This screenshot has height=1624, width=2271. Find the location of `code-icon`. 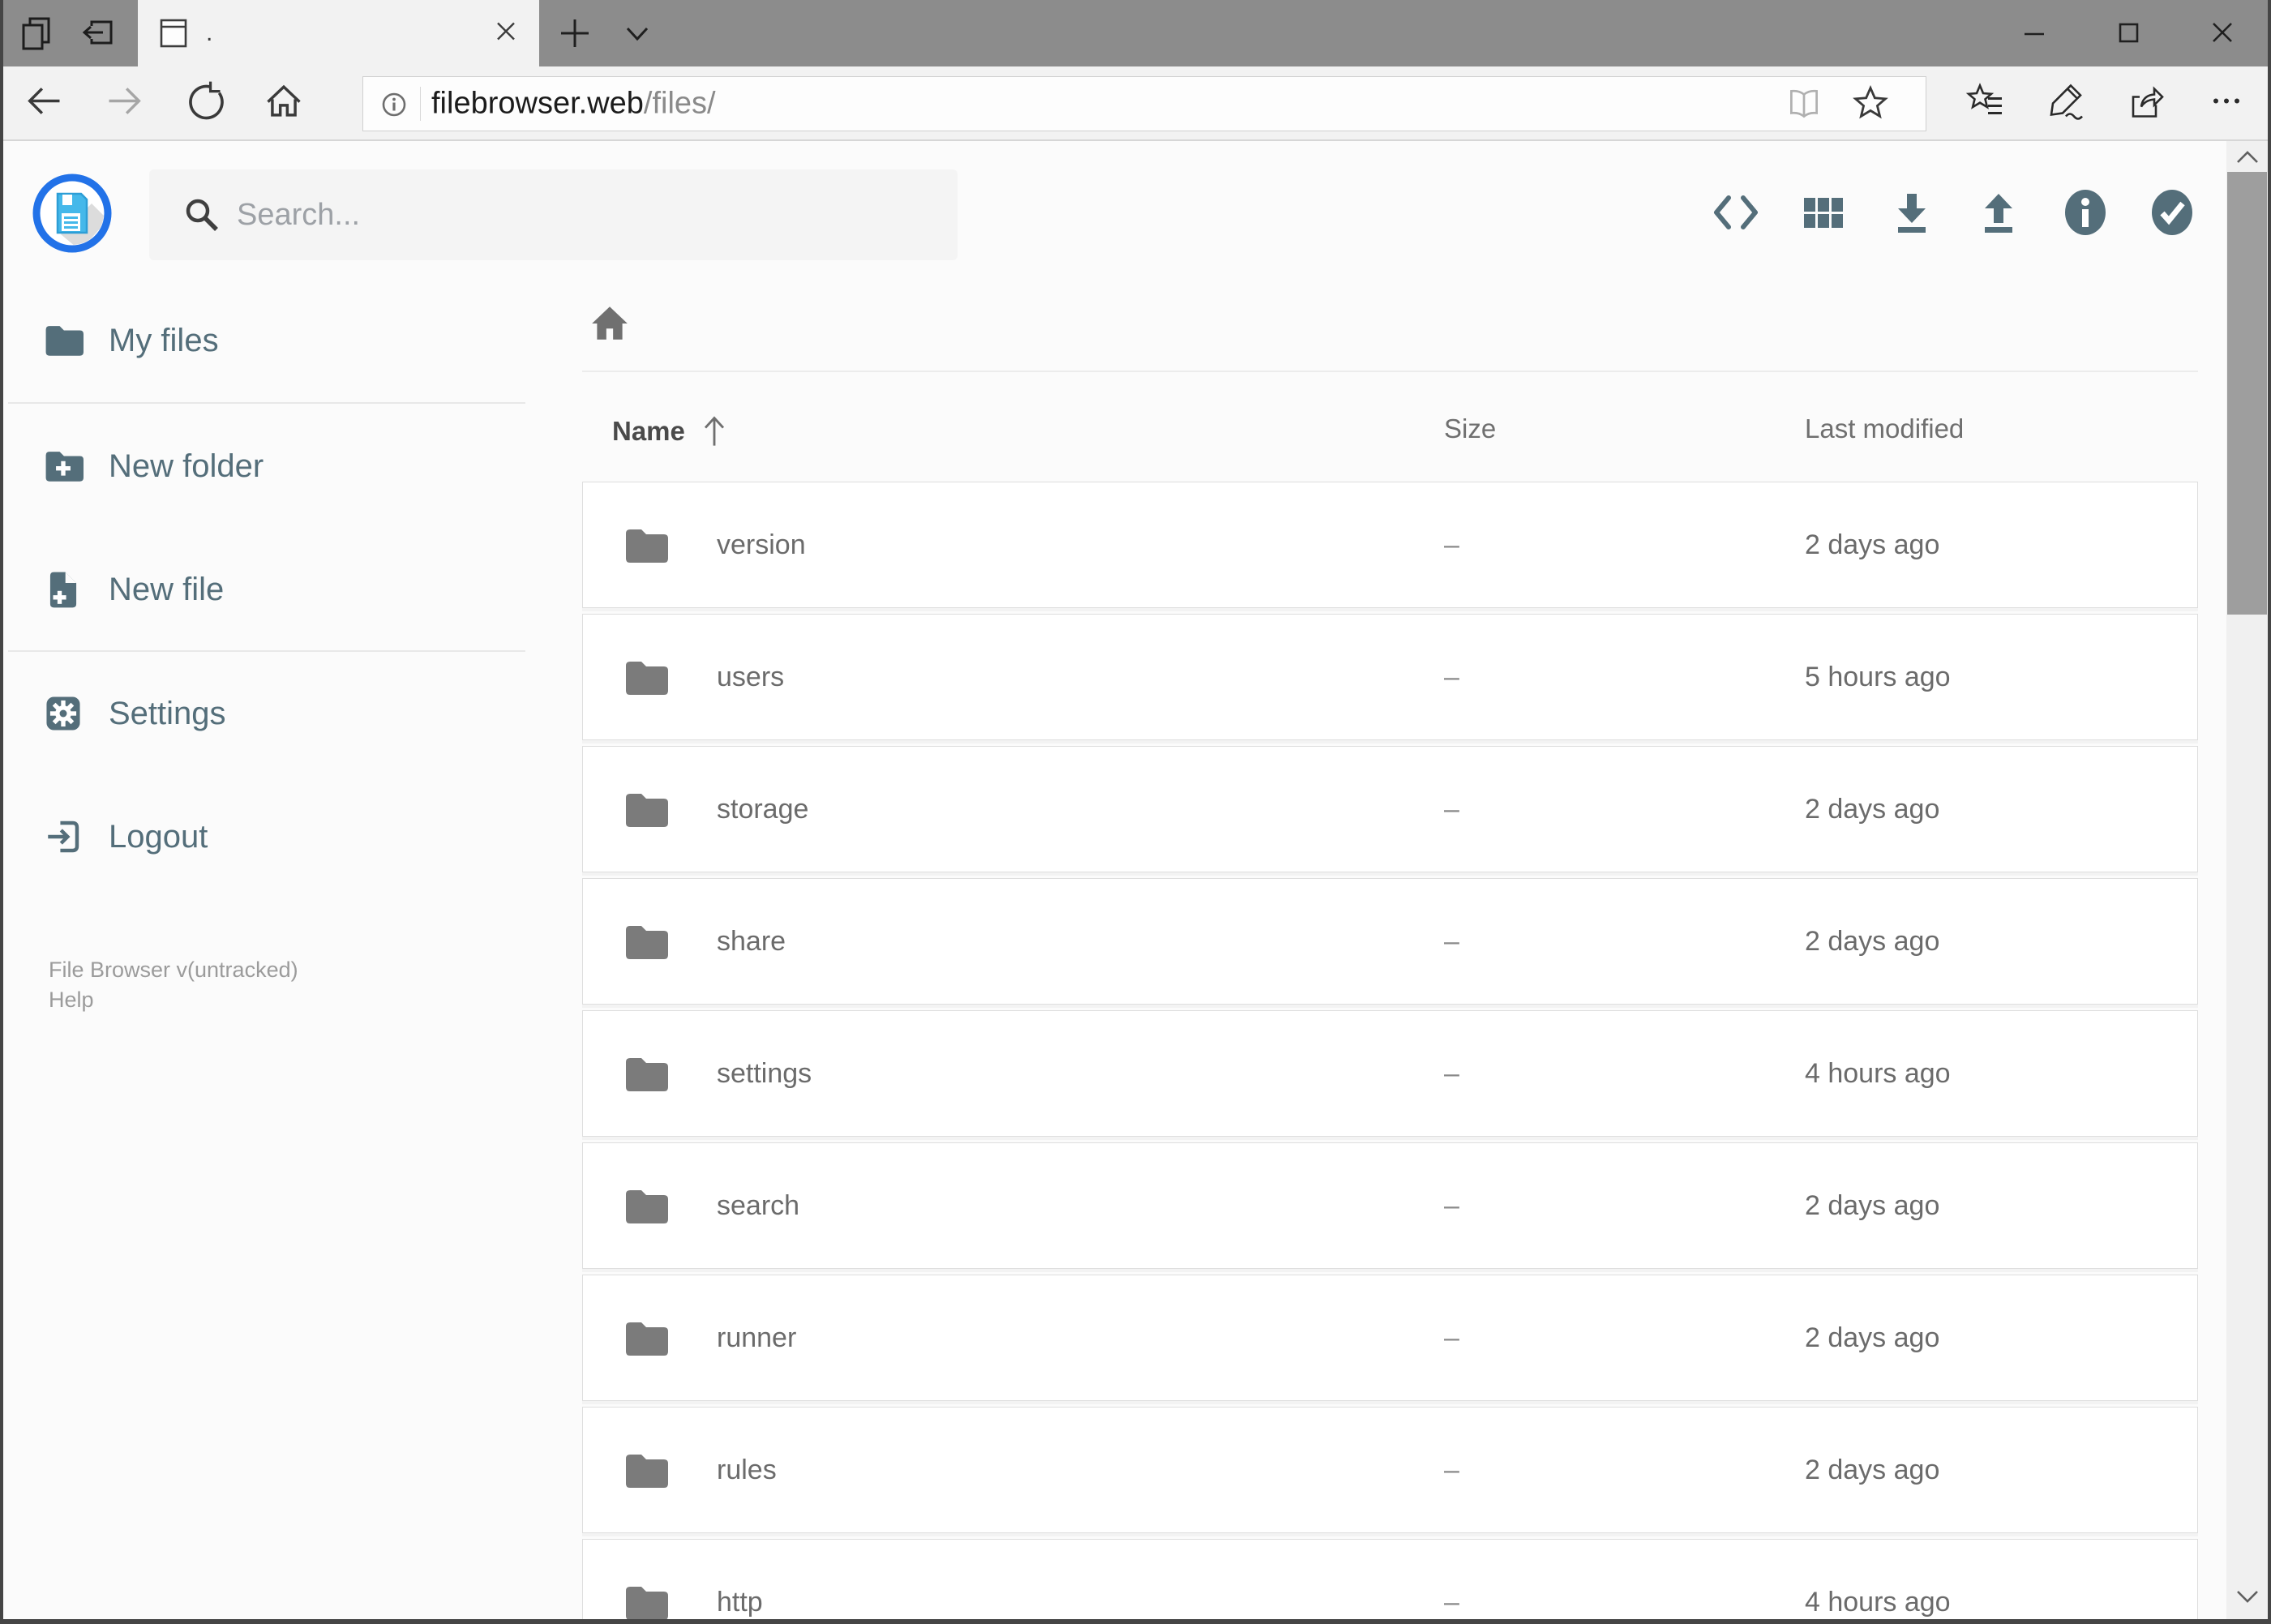

code-icon is located at coordinates (1736, 212).